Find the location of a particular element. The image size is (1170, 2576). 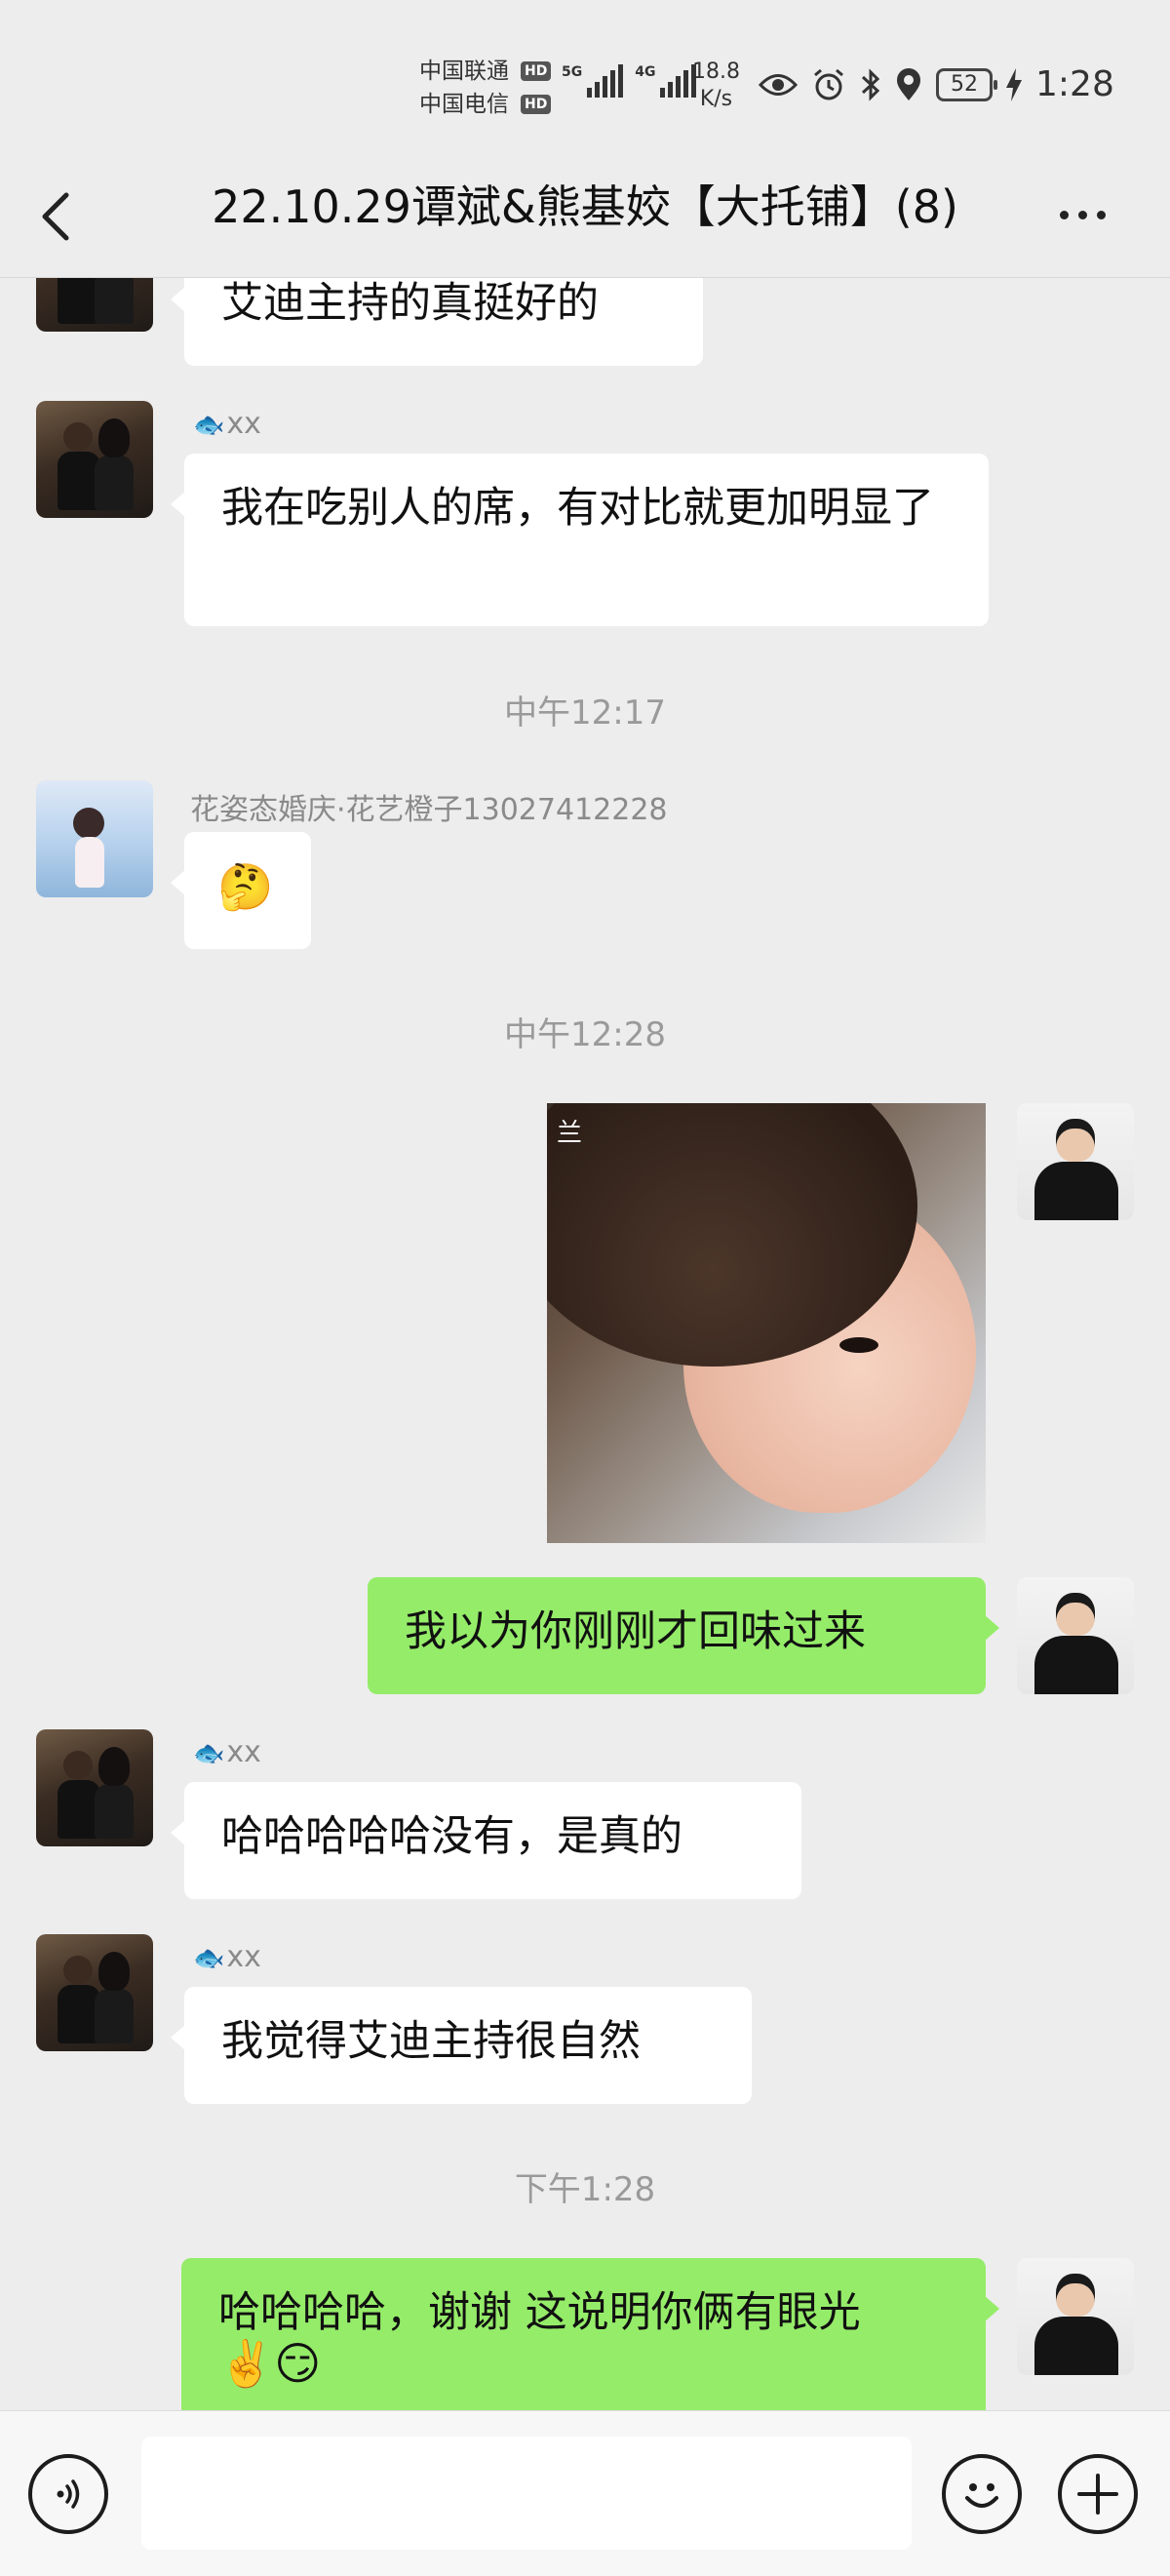

bluetooth-icon is located at coordinates (870, 84).